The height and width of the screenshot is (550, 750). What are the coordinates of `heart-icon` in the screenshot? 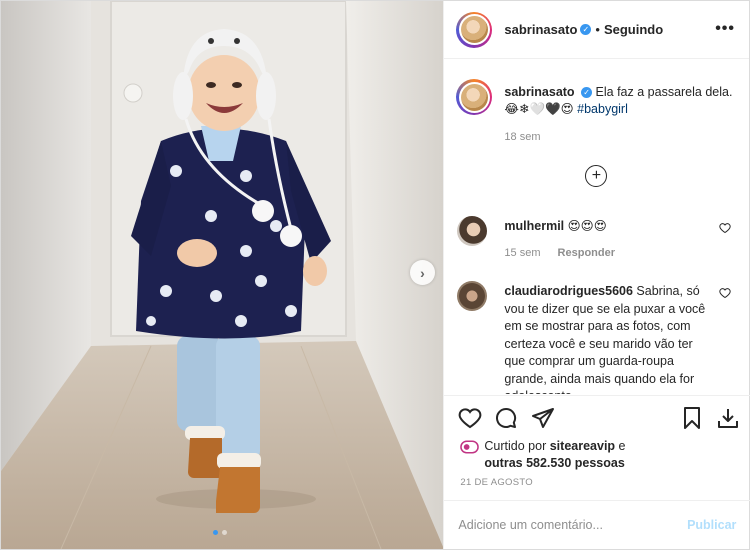 It's located at (470, 418).